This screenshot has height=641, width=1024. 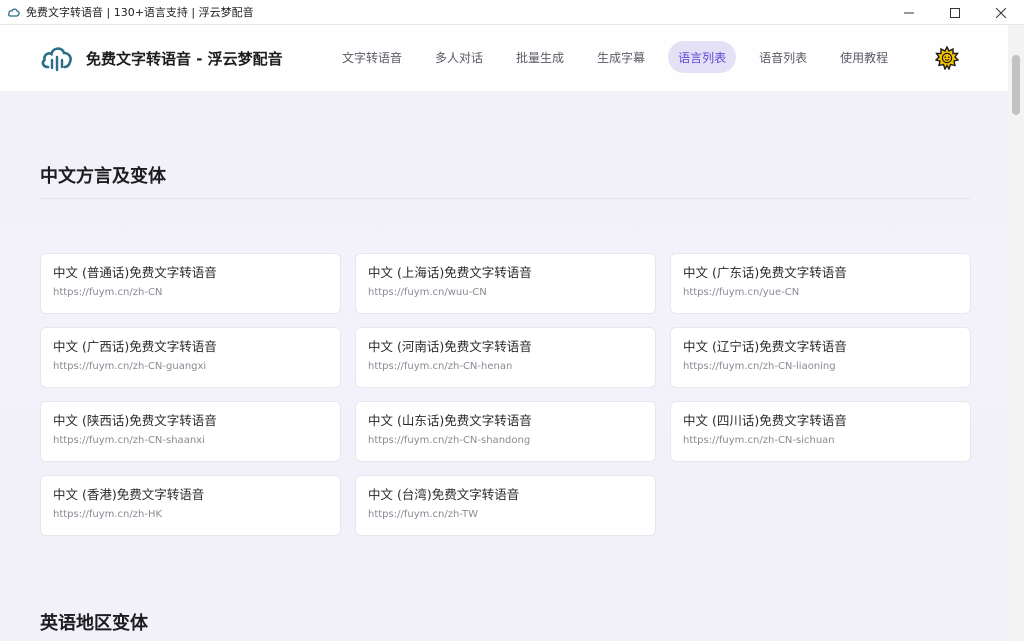 I want to click on nav-language-list: 语言列表, so click(x=702, y=57).